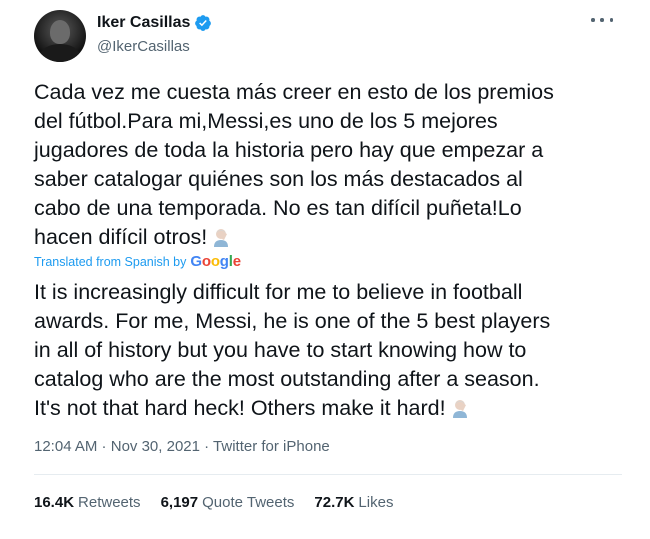  Describe the element at coordinates (54, 502) in the screenshot. I see `retweets-count: 16.4K` at that location.